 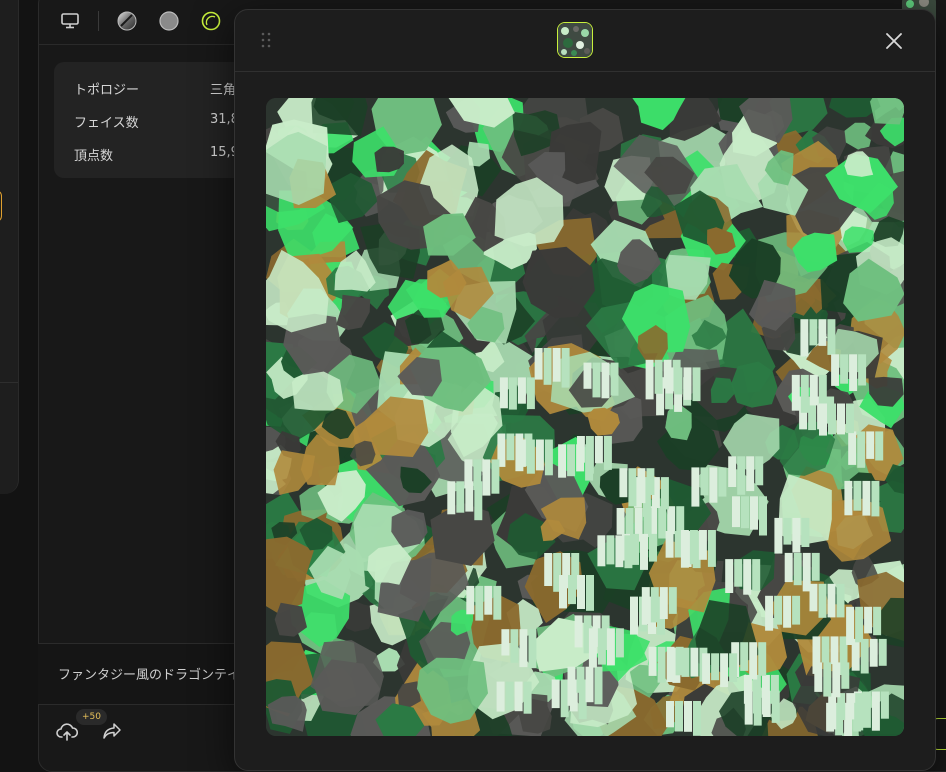 I want to click on modal-header, so click(x=585, y=41).